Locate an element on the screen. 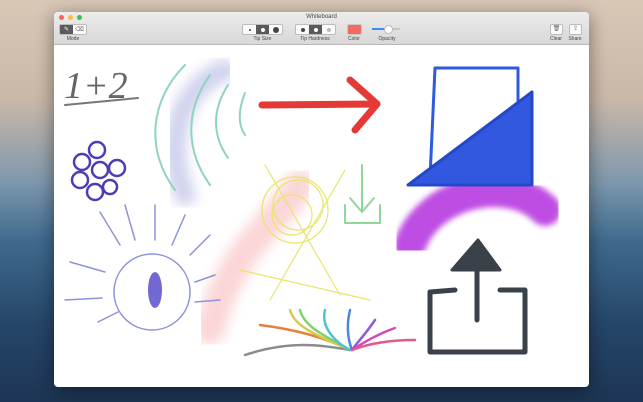  medium-dot-icon is located at coordinates (262, 29).